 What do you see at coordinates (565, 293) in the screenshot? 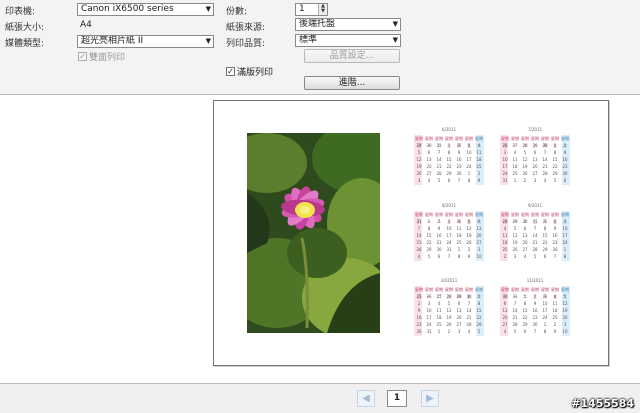
I see `calendar-weekday: 星期六` at bounding box center [565, 293].